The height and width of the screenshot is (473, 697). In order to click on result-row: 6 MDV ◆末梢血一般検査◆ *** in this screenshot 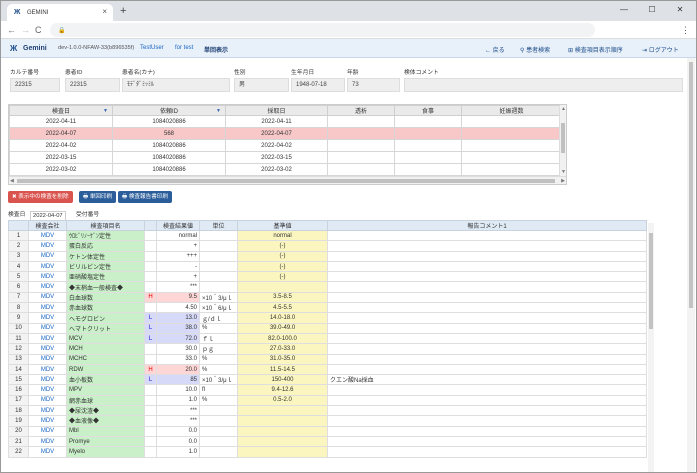, I will do `click(327, 287)`.